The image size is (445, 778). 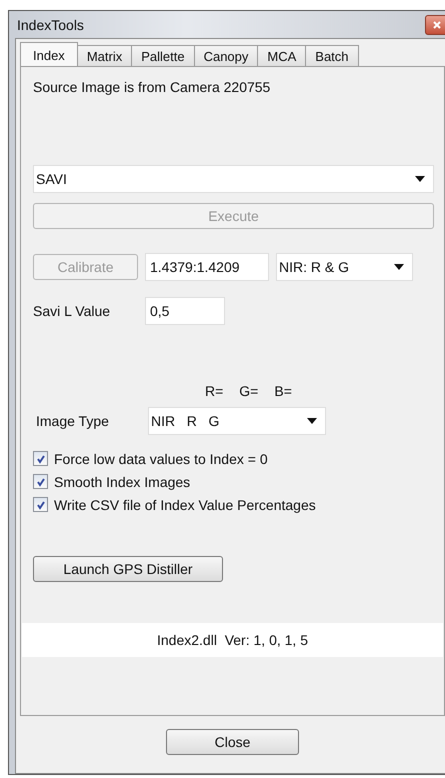 I want to click on tab: MCA, so click(x=281, y=55).